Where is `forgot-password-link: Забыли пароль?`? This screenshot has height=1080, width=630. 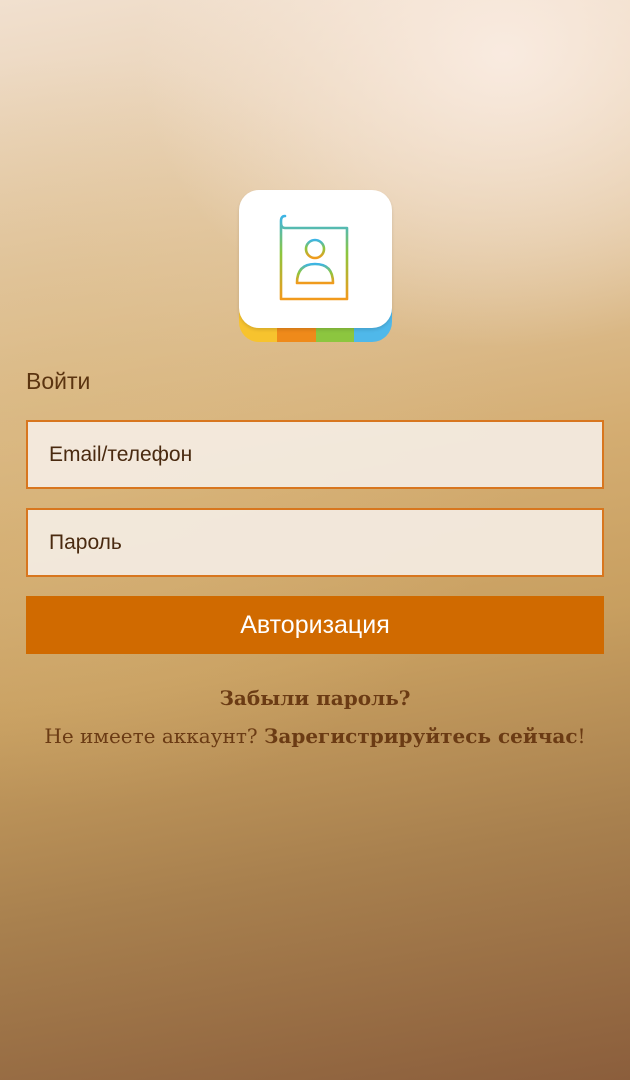 forgot-password-link: Забыли пароль? is located at coordinates (315, 698).